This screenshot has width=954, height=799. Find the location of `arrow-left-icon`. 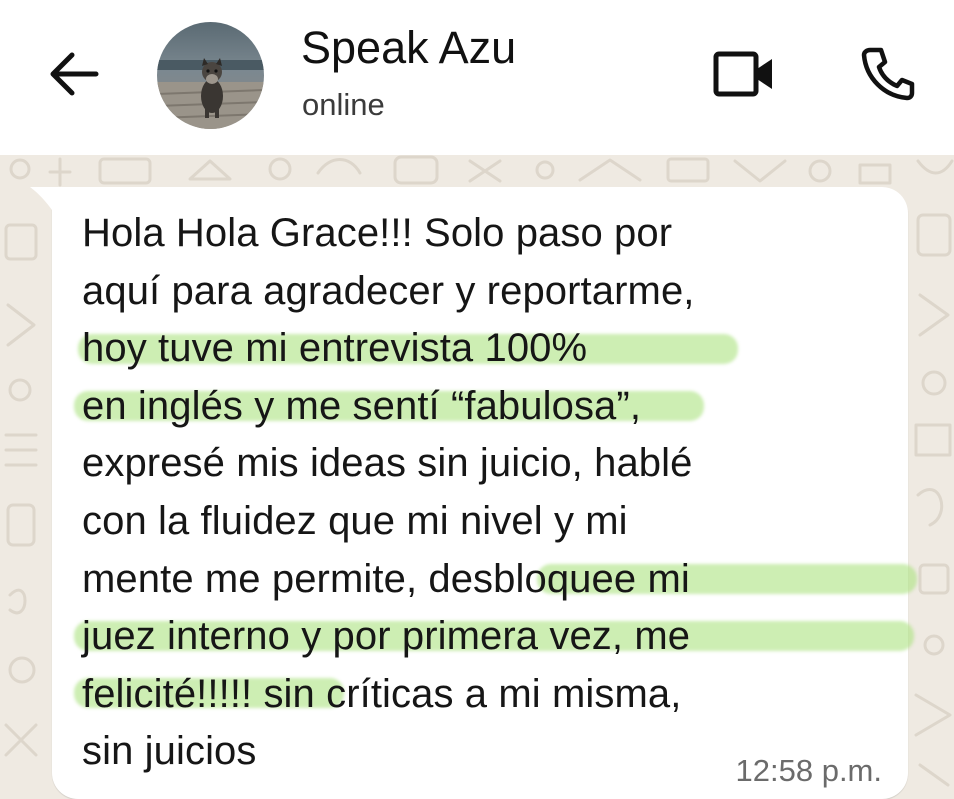

arrow-left-icon is located at coordinates (74, 74).